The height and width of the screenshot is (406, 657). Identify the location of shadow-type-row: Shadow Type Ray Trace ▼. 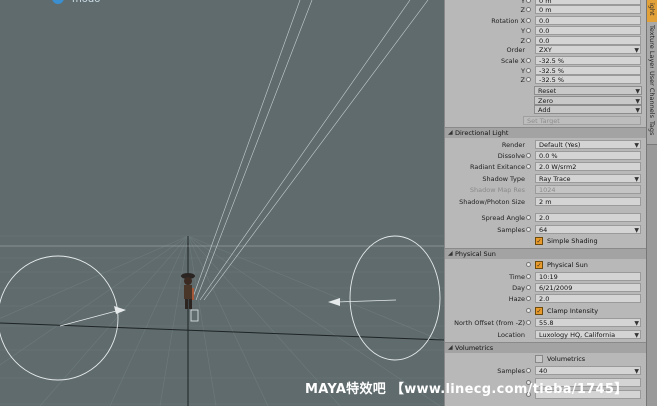
(561, 178).